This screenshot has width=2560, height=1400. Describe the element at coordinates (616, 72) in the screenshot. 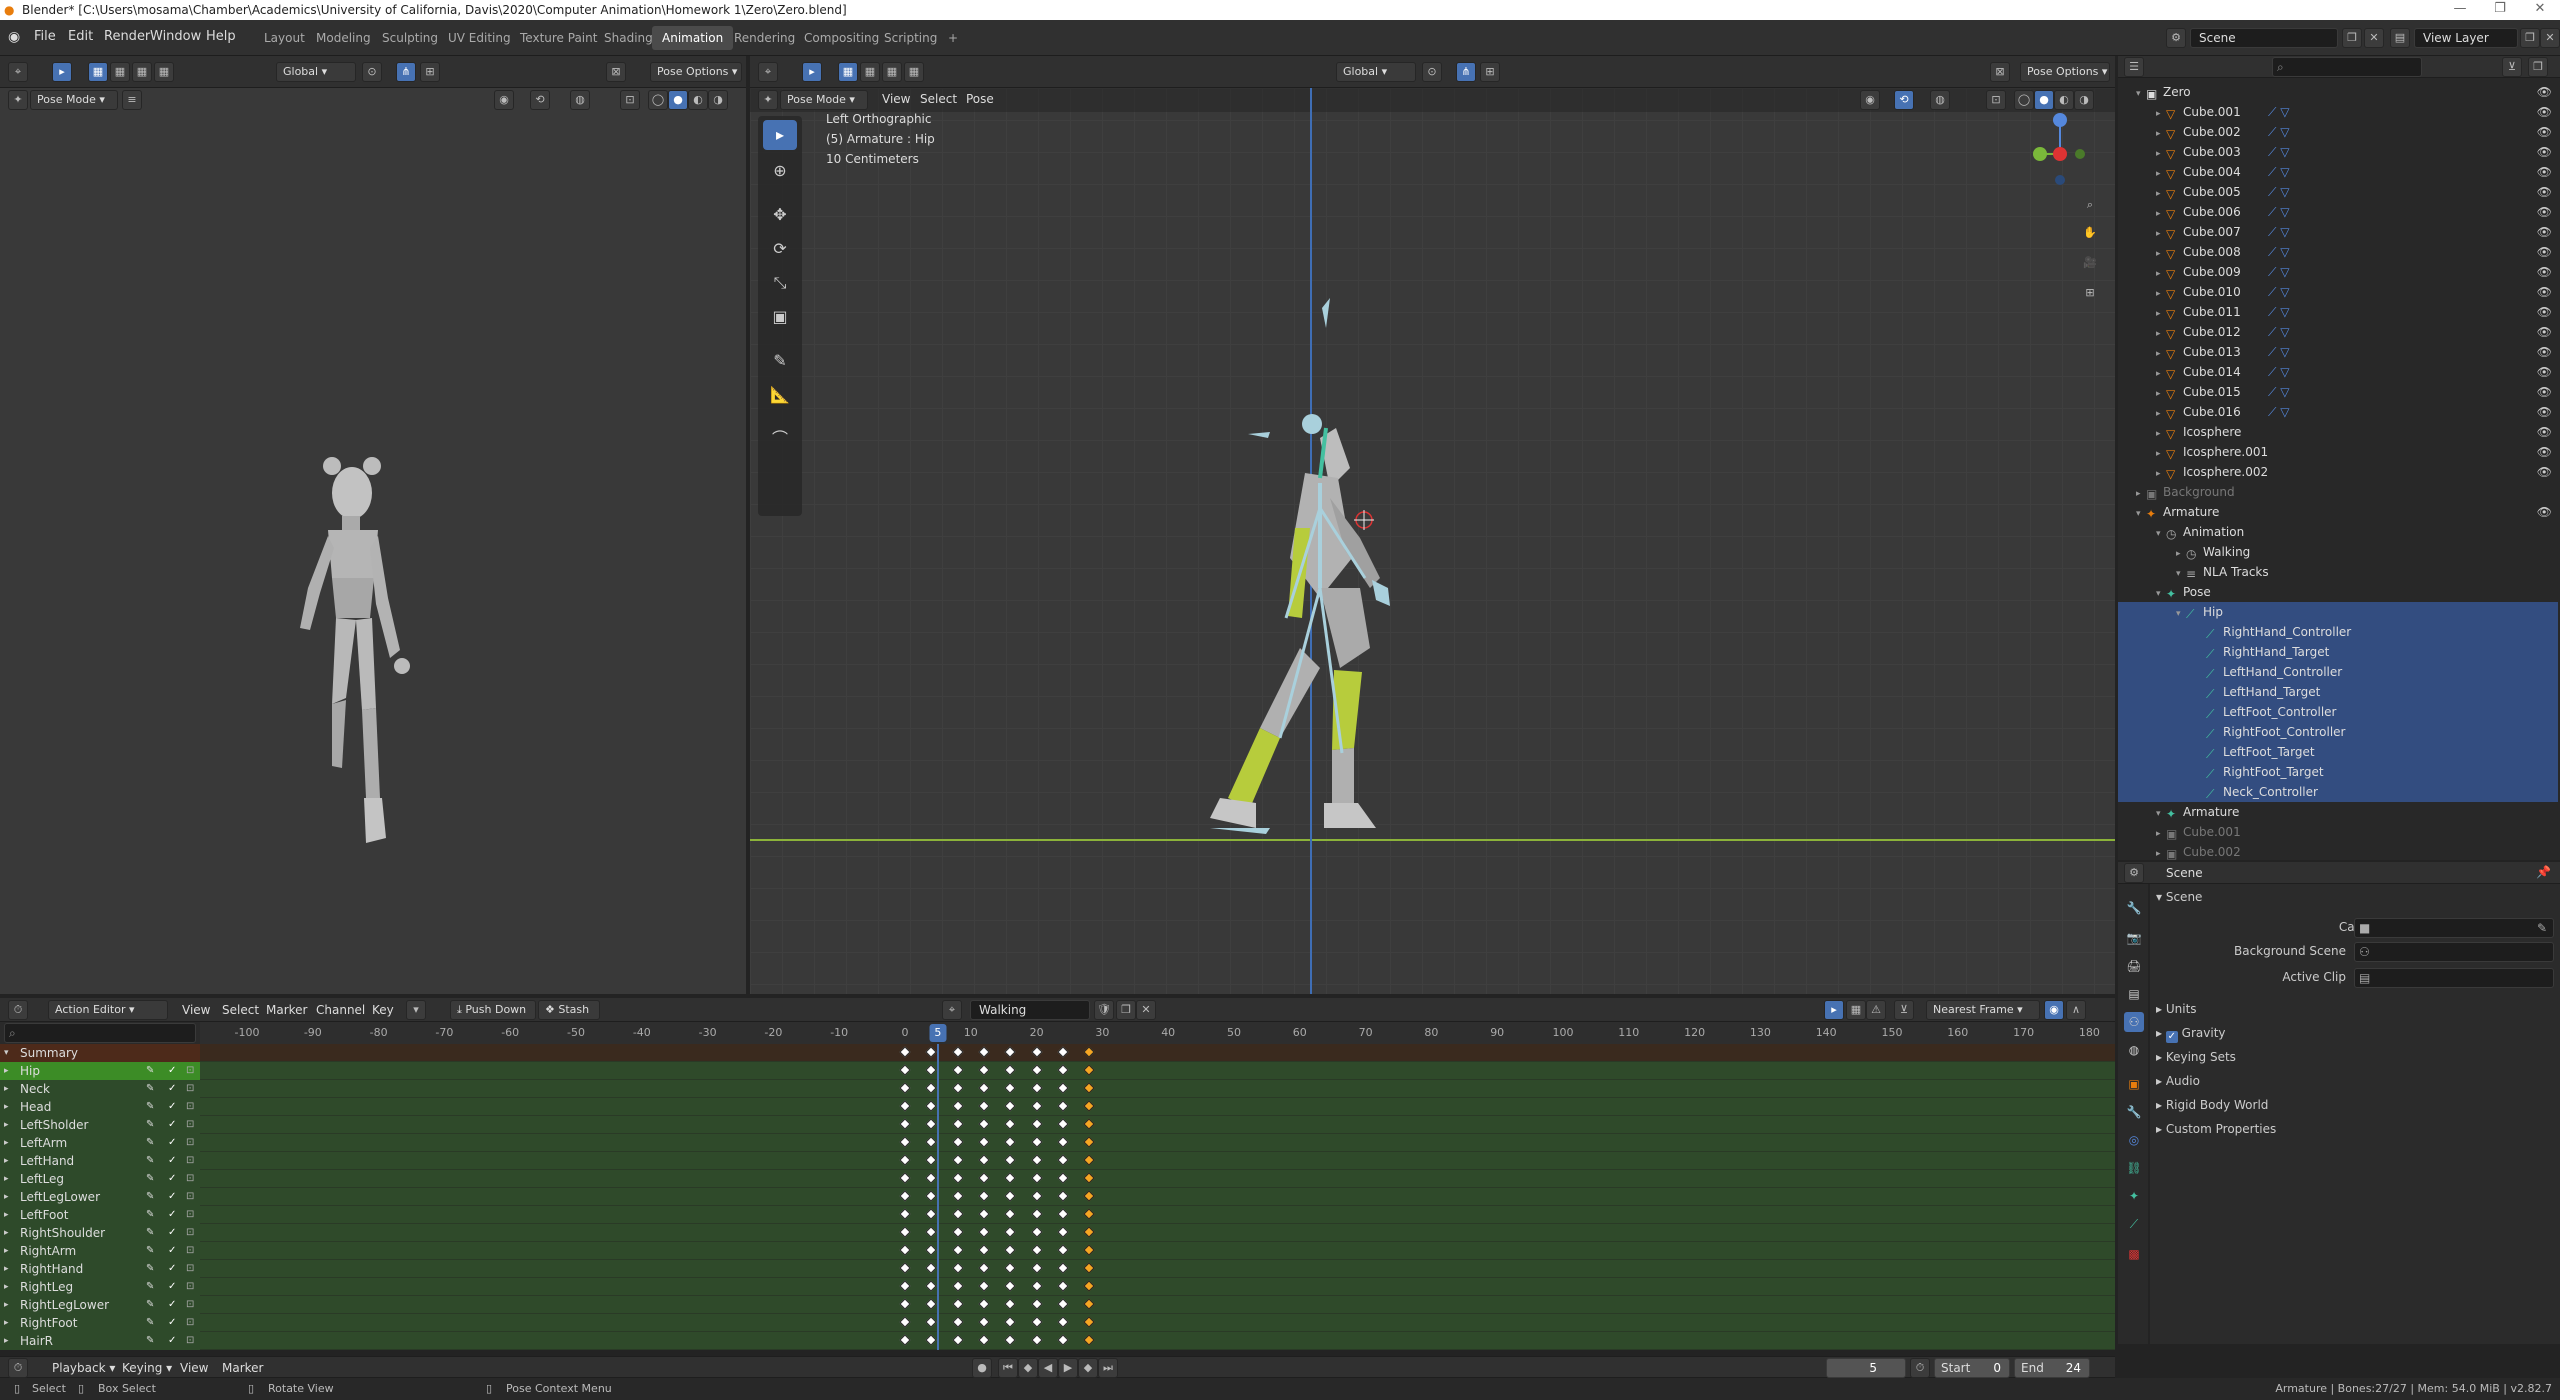

I see `xray-icon: ⊠` at that location.